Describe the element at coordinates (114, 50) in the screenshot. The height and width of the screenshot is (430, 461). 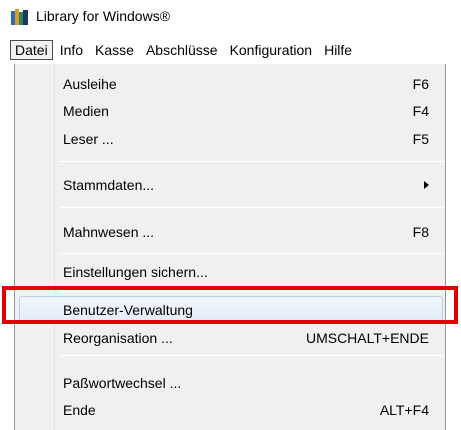
I see `menu-kasse: Kasse` at that location.